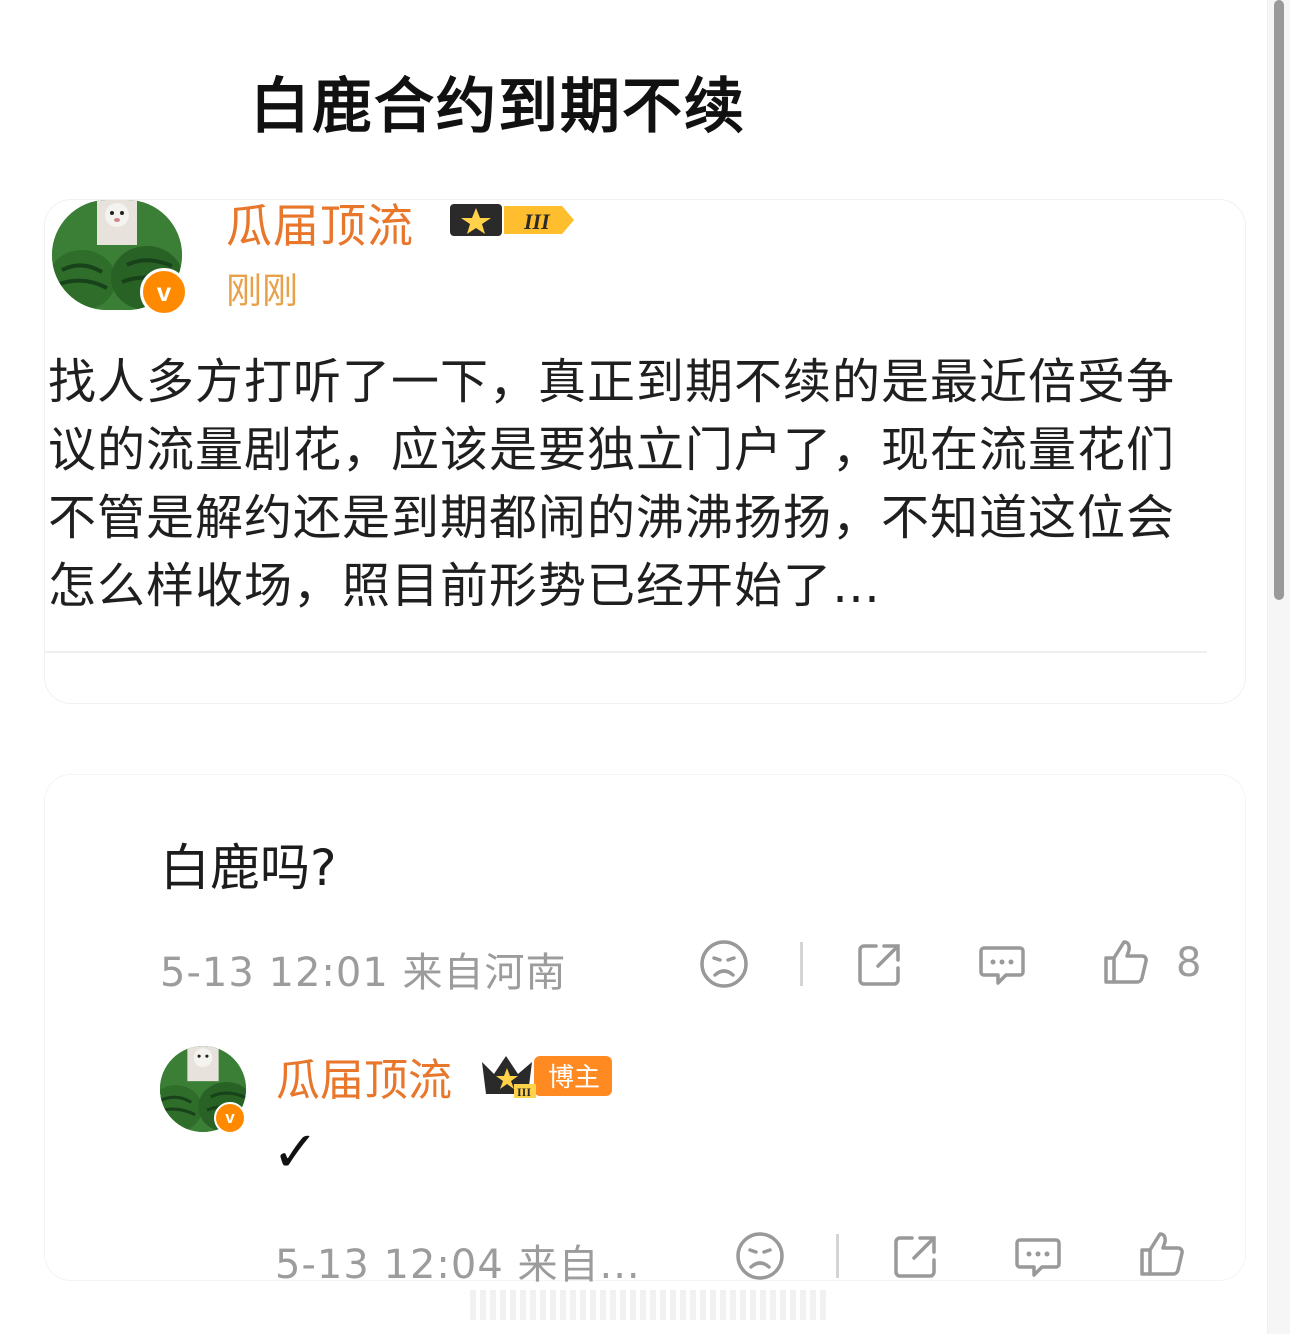 This screenshot has height=1334, width=1290. What do you see at coordinates (1189, 963) in the screenshot?
I see `like-count: 8` at bounding box center [1189, 963].